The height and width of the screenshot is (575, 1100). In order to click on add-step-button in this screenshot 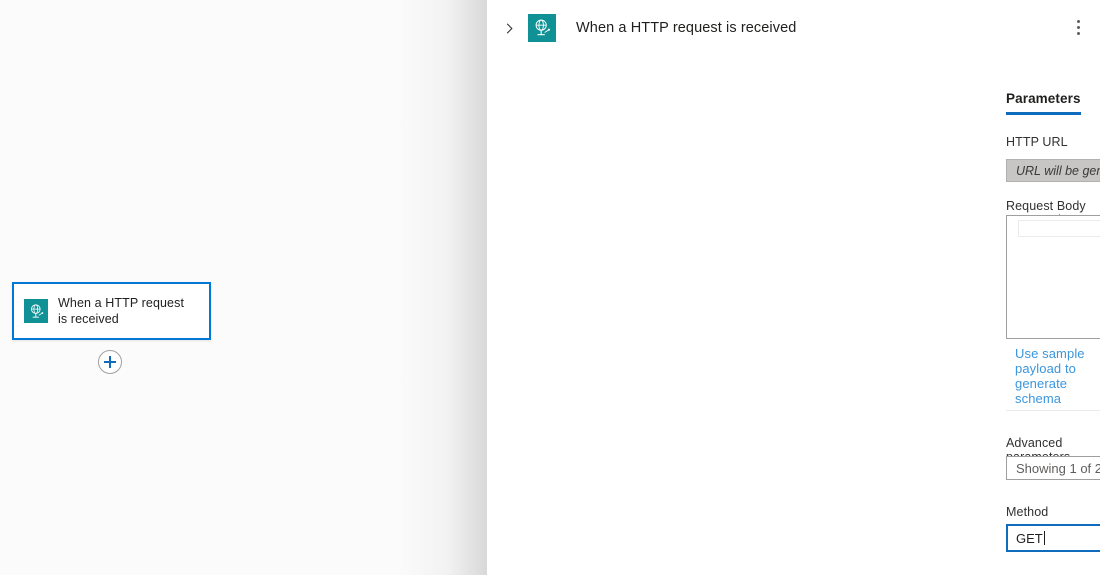, I will do `click(110, 362)`.